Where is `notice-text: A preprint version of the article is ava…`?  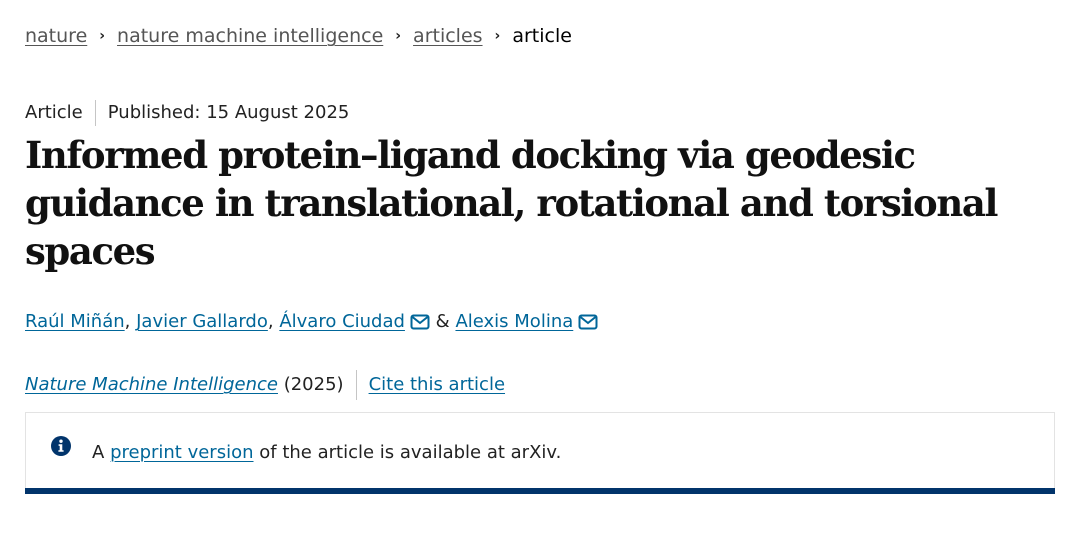
notice-text: A preprint version of the article is ava… is located at coordinates (326, 453).